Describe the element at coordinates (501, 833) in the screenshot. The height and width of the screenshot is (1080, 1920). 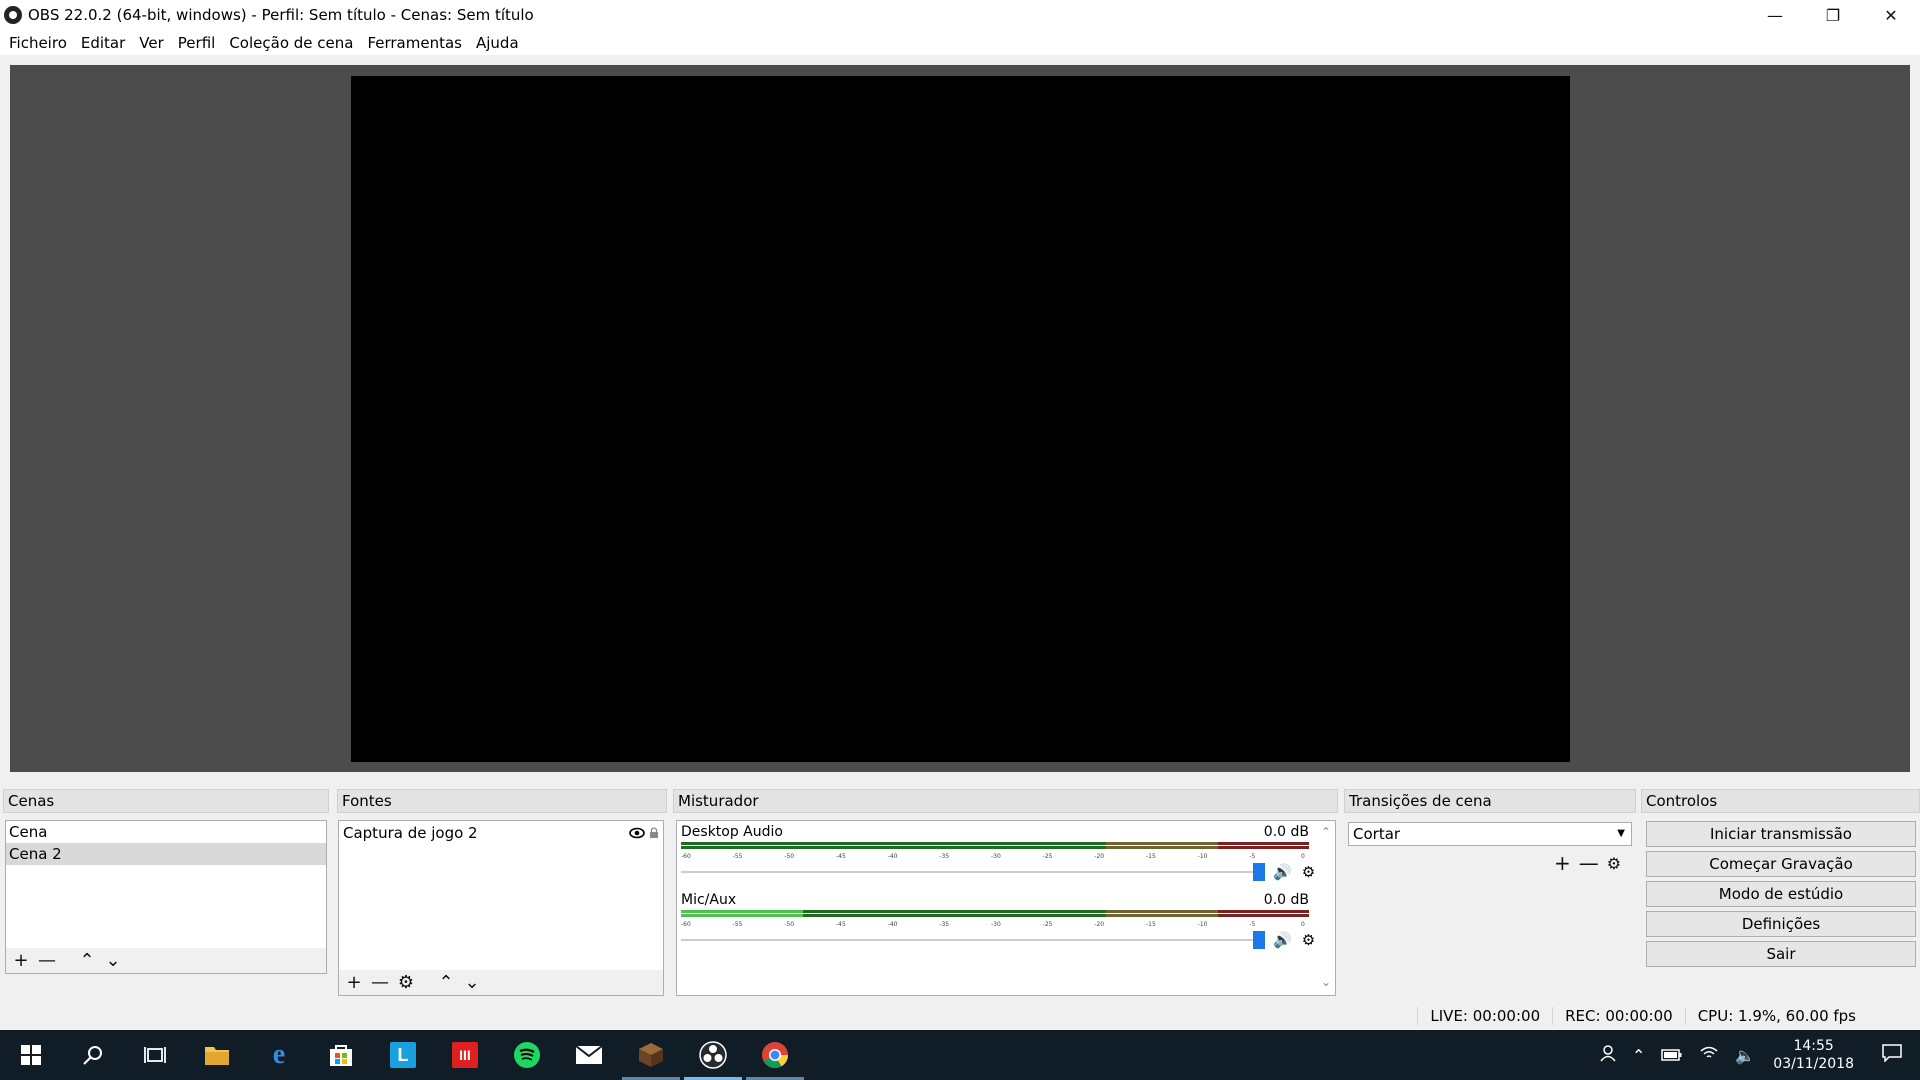
I see `source-item: Captura de jogo 2` at that location.